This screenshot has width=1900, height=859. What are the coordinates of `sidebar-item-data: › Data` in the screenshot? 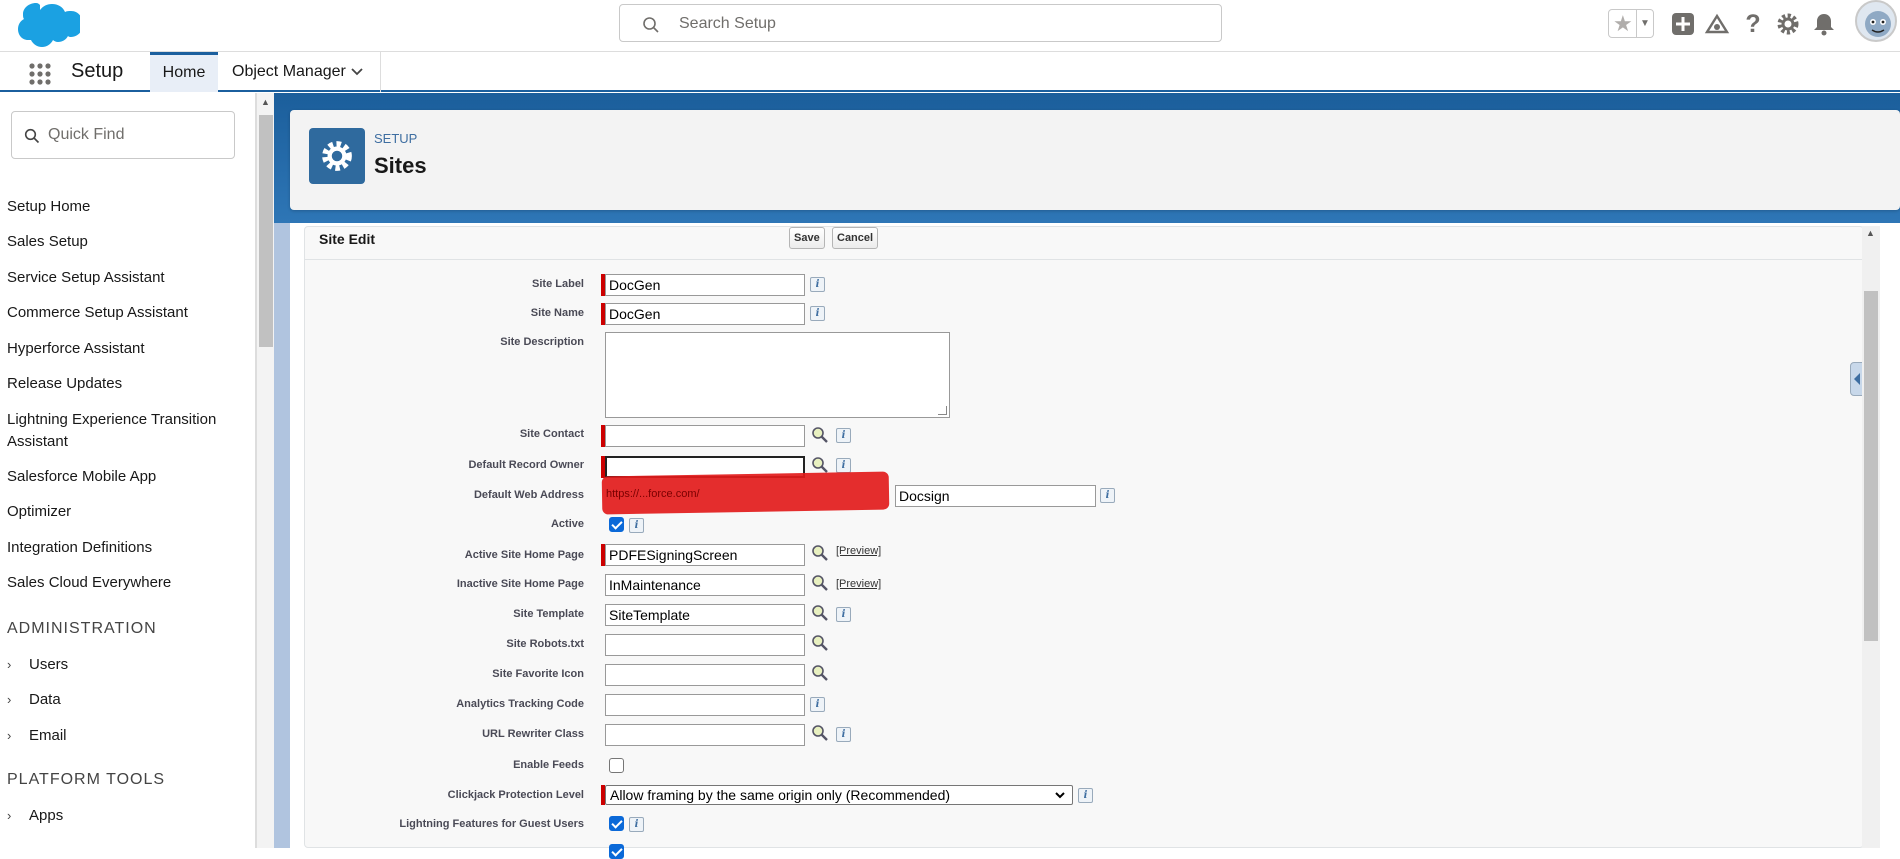 It's located at (34, 699).